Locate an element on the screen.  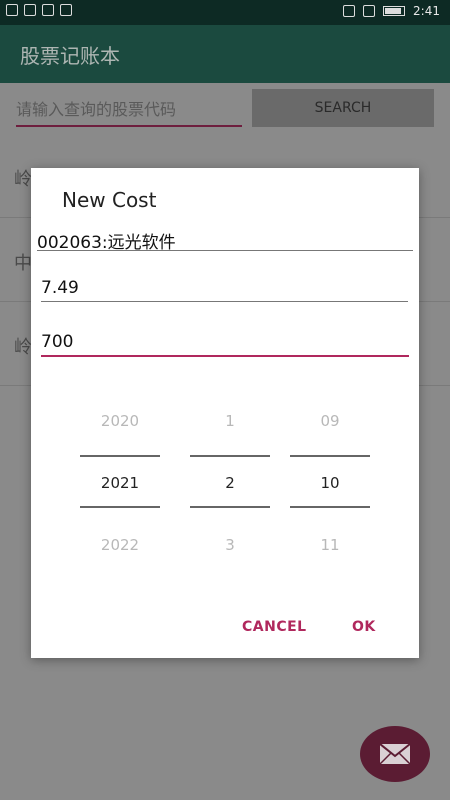
status-right-icons: 2:41 is located at coordinates (391, 11).